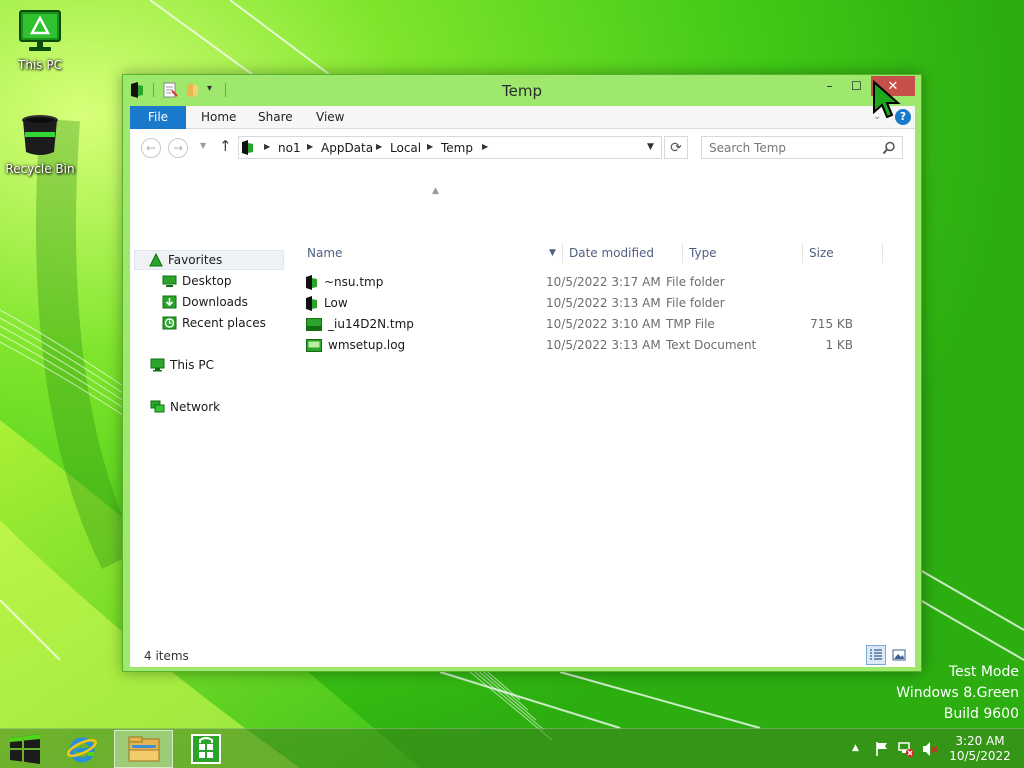  What do you see at coordinates (622, 253) in the screenshot?
I see `column-header-date: Date modified` at bounding box center [622, 253].